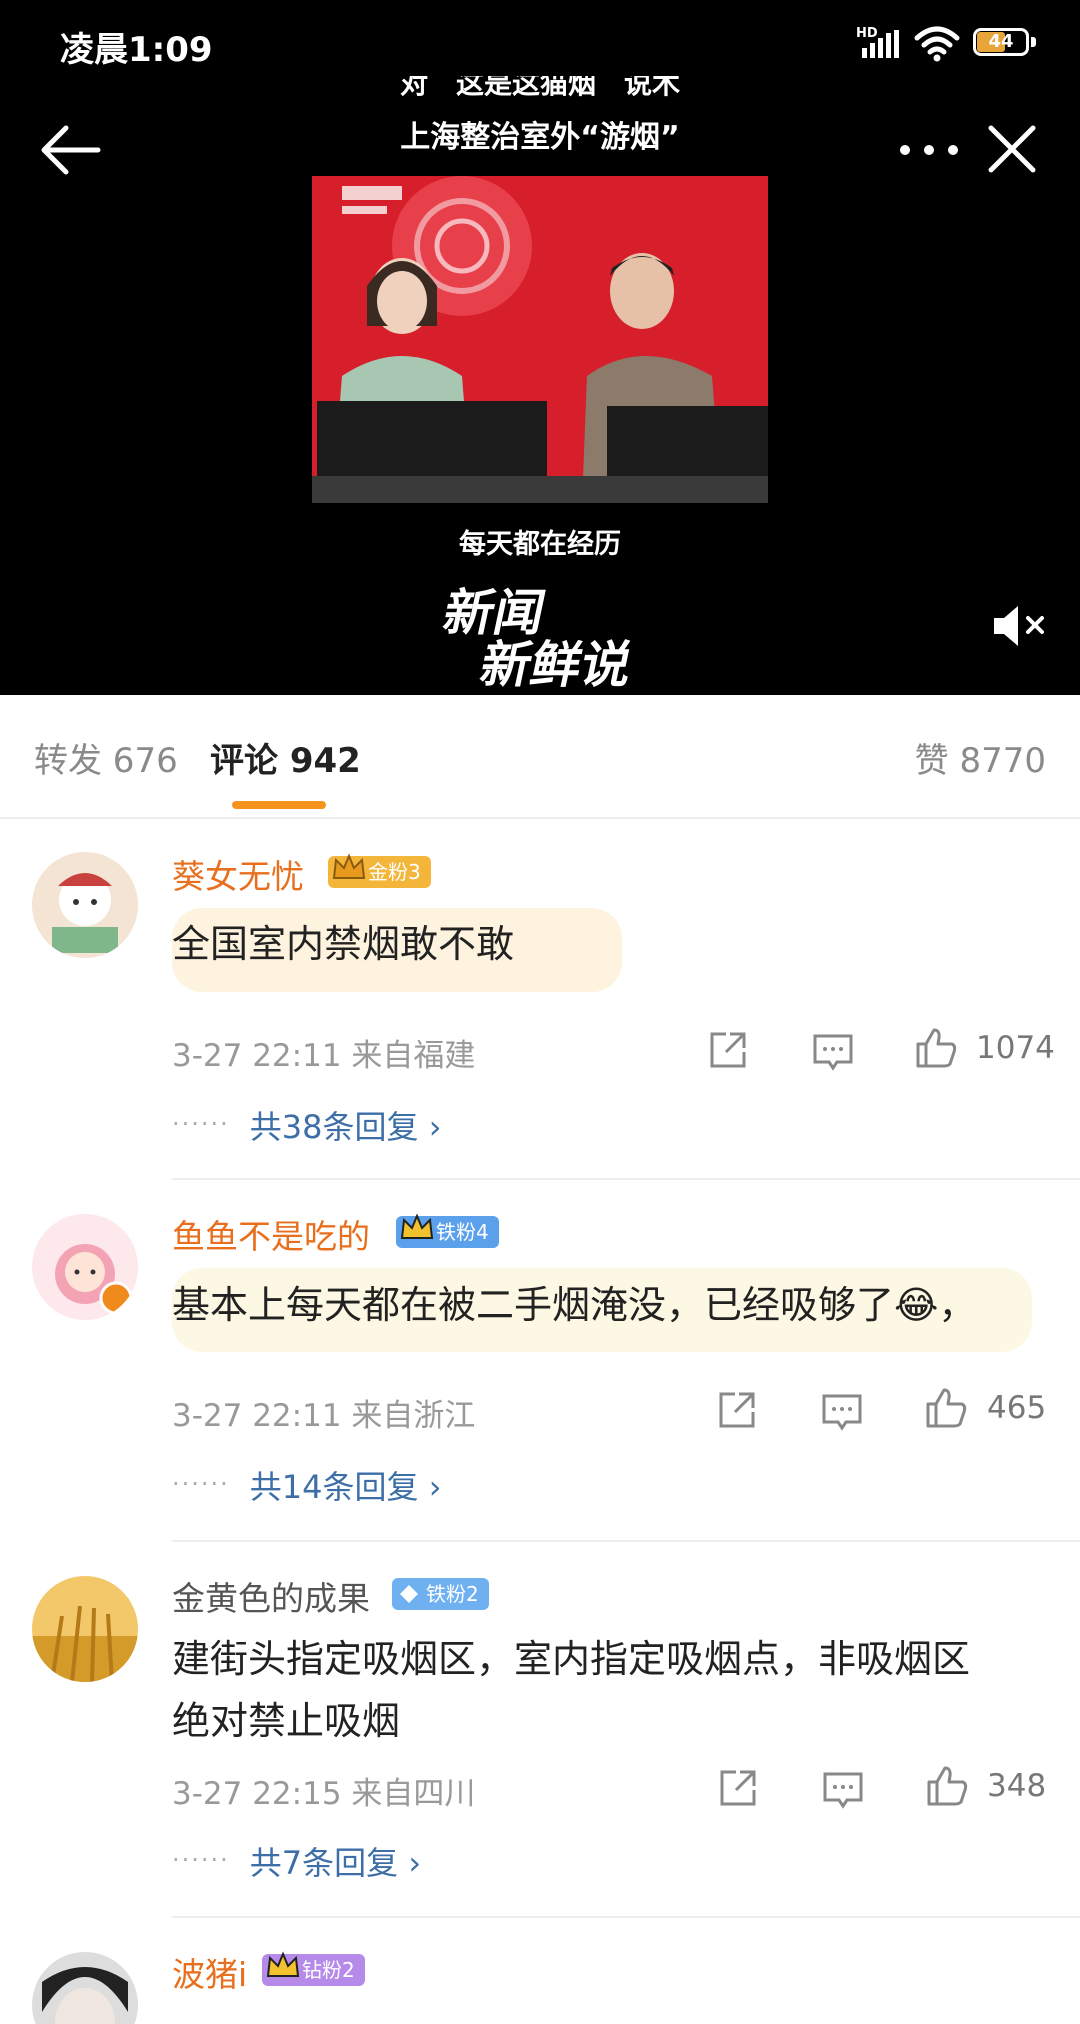  I want to click on comment-location: 来自四川, so click(413, 1794).